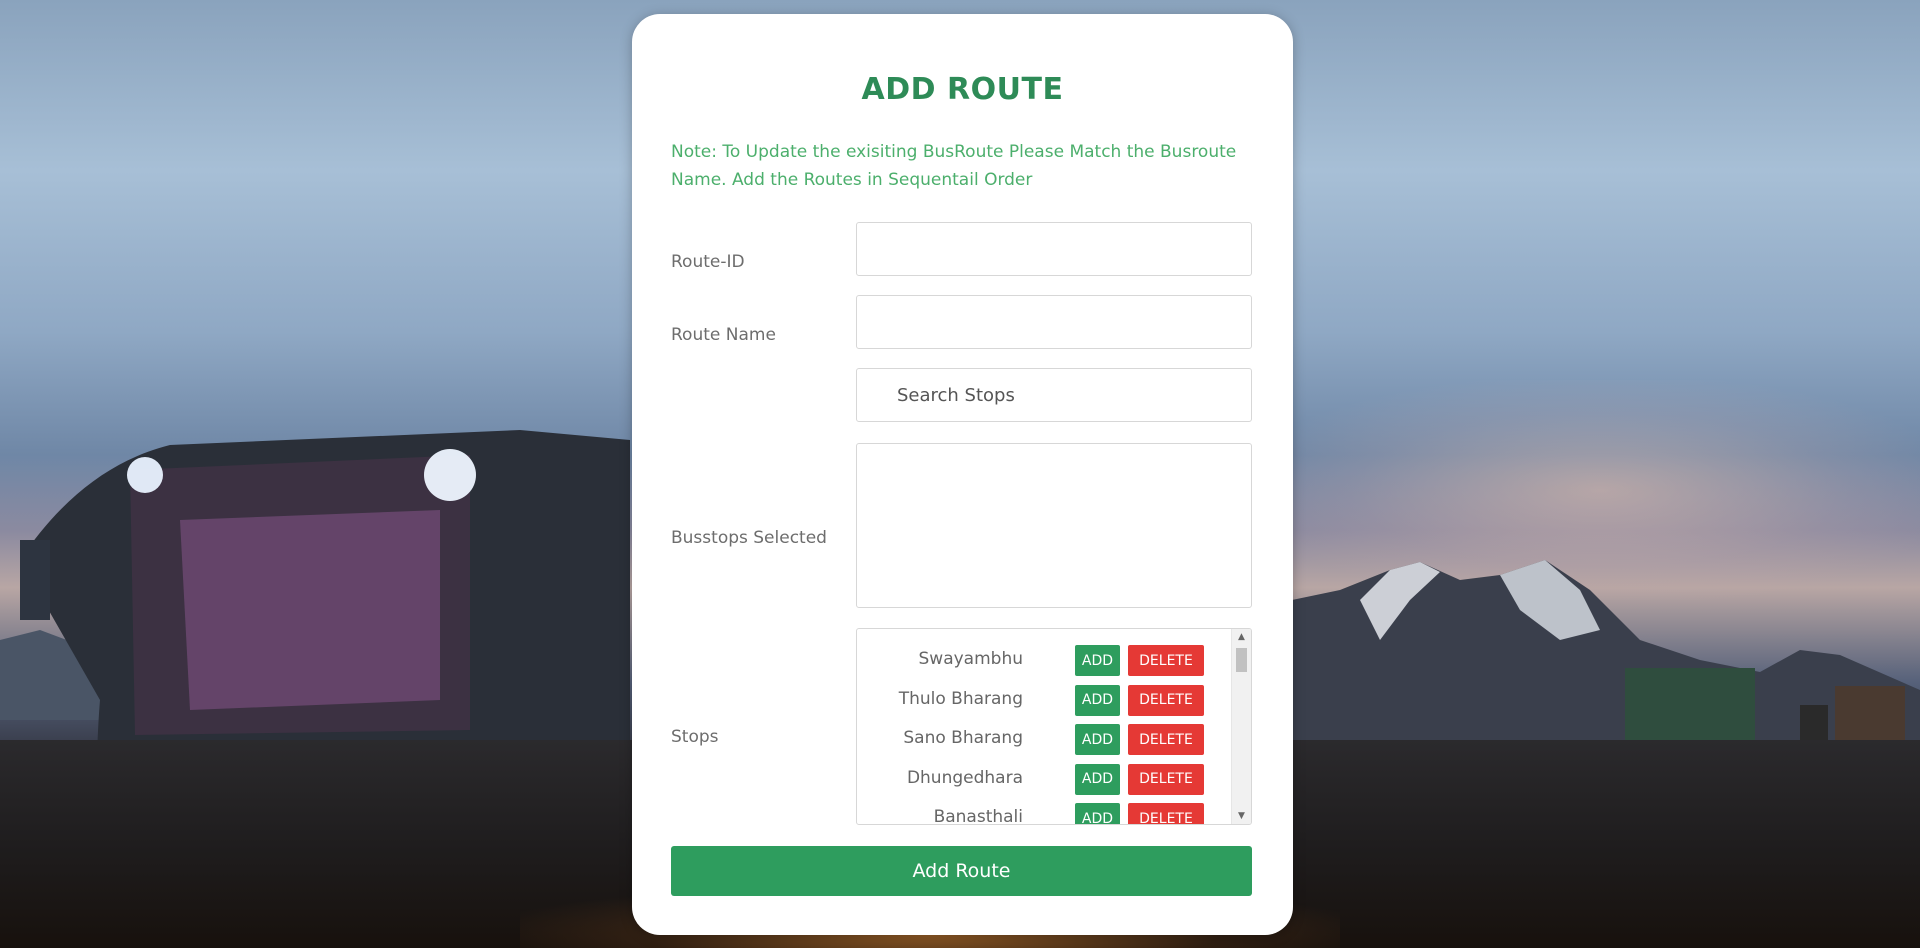 This screenshot has height=948, width=1920. What do you see at coordinates (1045, 813) in the screenshot?
I see `stop-row: Banasthali ADD DELETE` at bounding box center [1045, 813].